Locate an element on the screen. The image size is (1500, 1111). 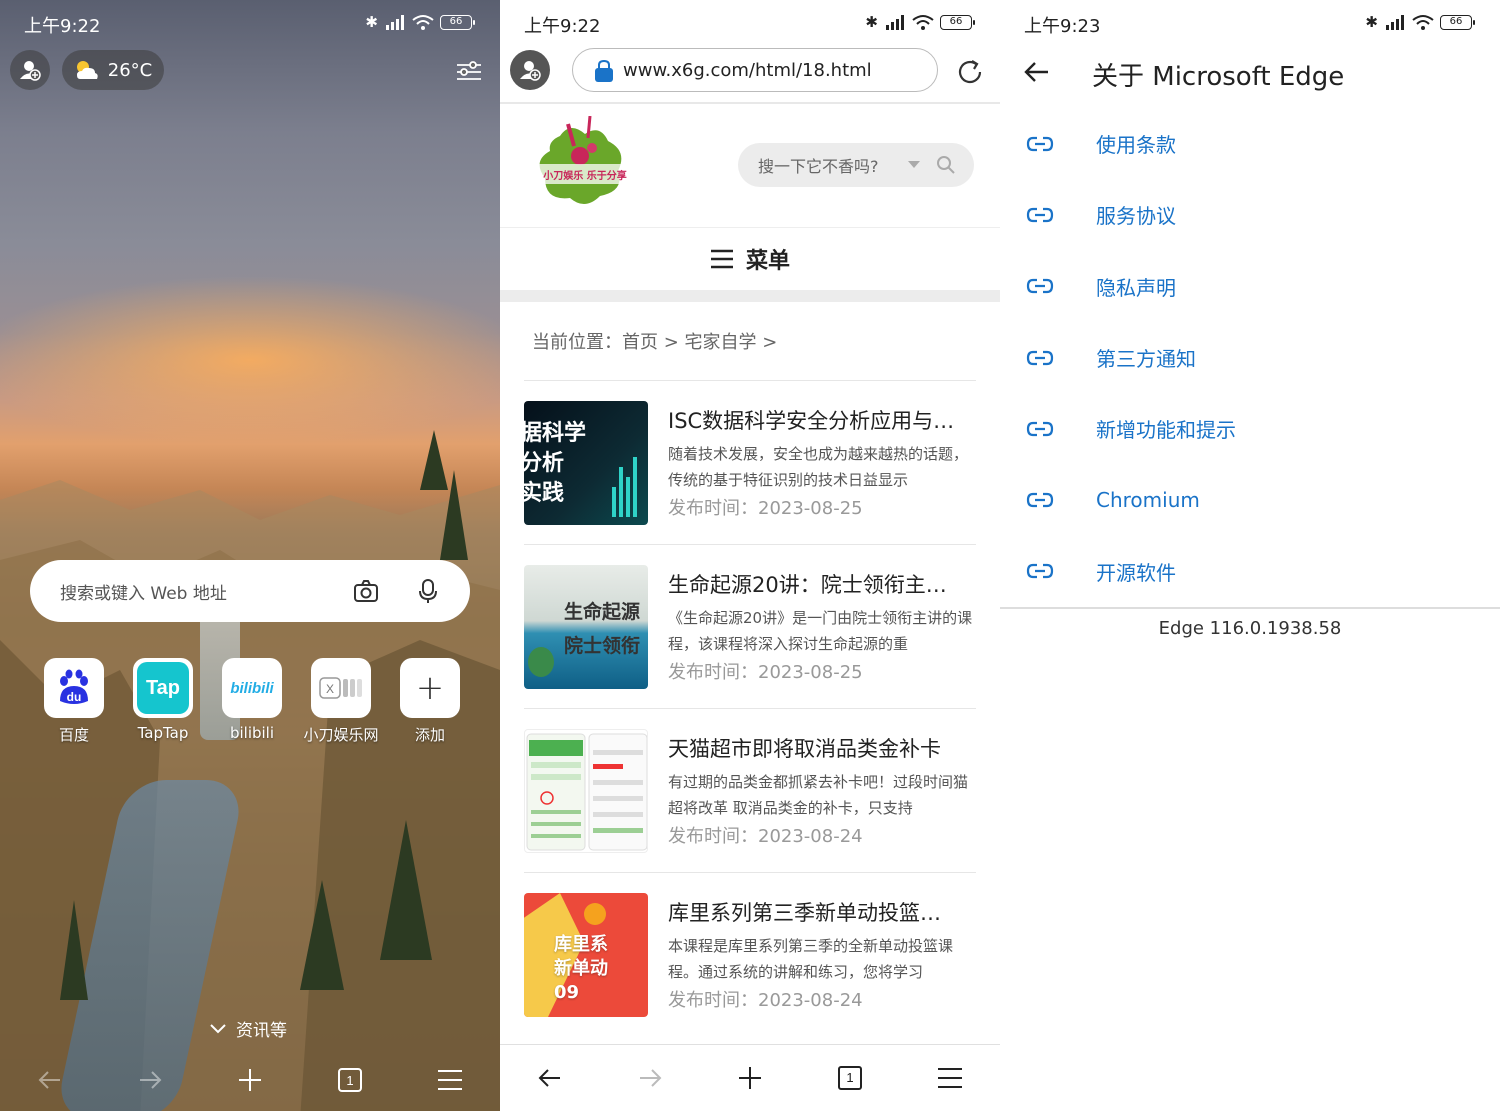
news-feed-toggle: 资讯等 is located at coordinates (248, 1028).